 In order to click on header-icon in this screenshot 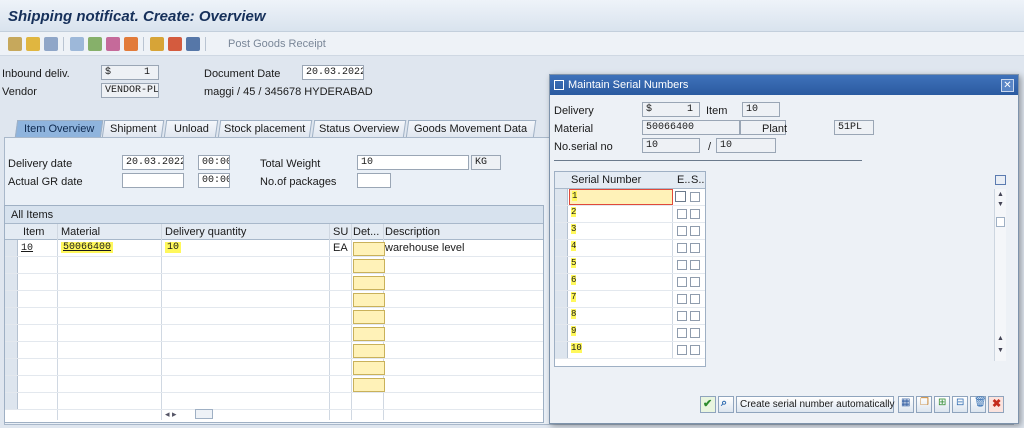, I will do `click(77, 44)`.